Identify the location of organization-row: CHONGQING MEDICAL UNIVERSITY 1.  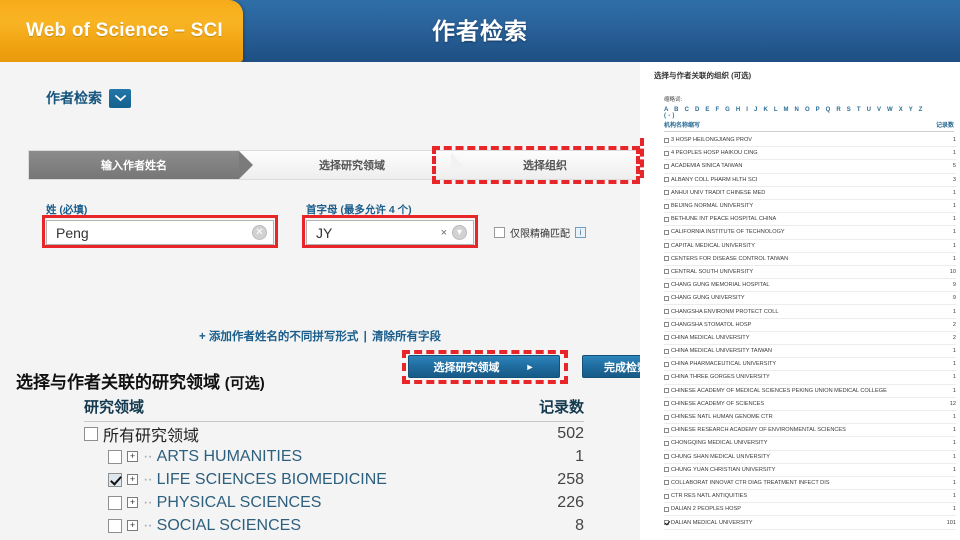
(810, 444).